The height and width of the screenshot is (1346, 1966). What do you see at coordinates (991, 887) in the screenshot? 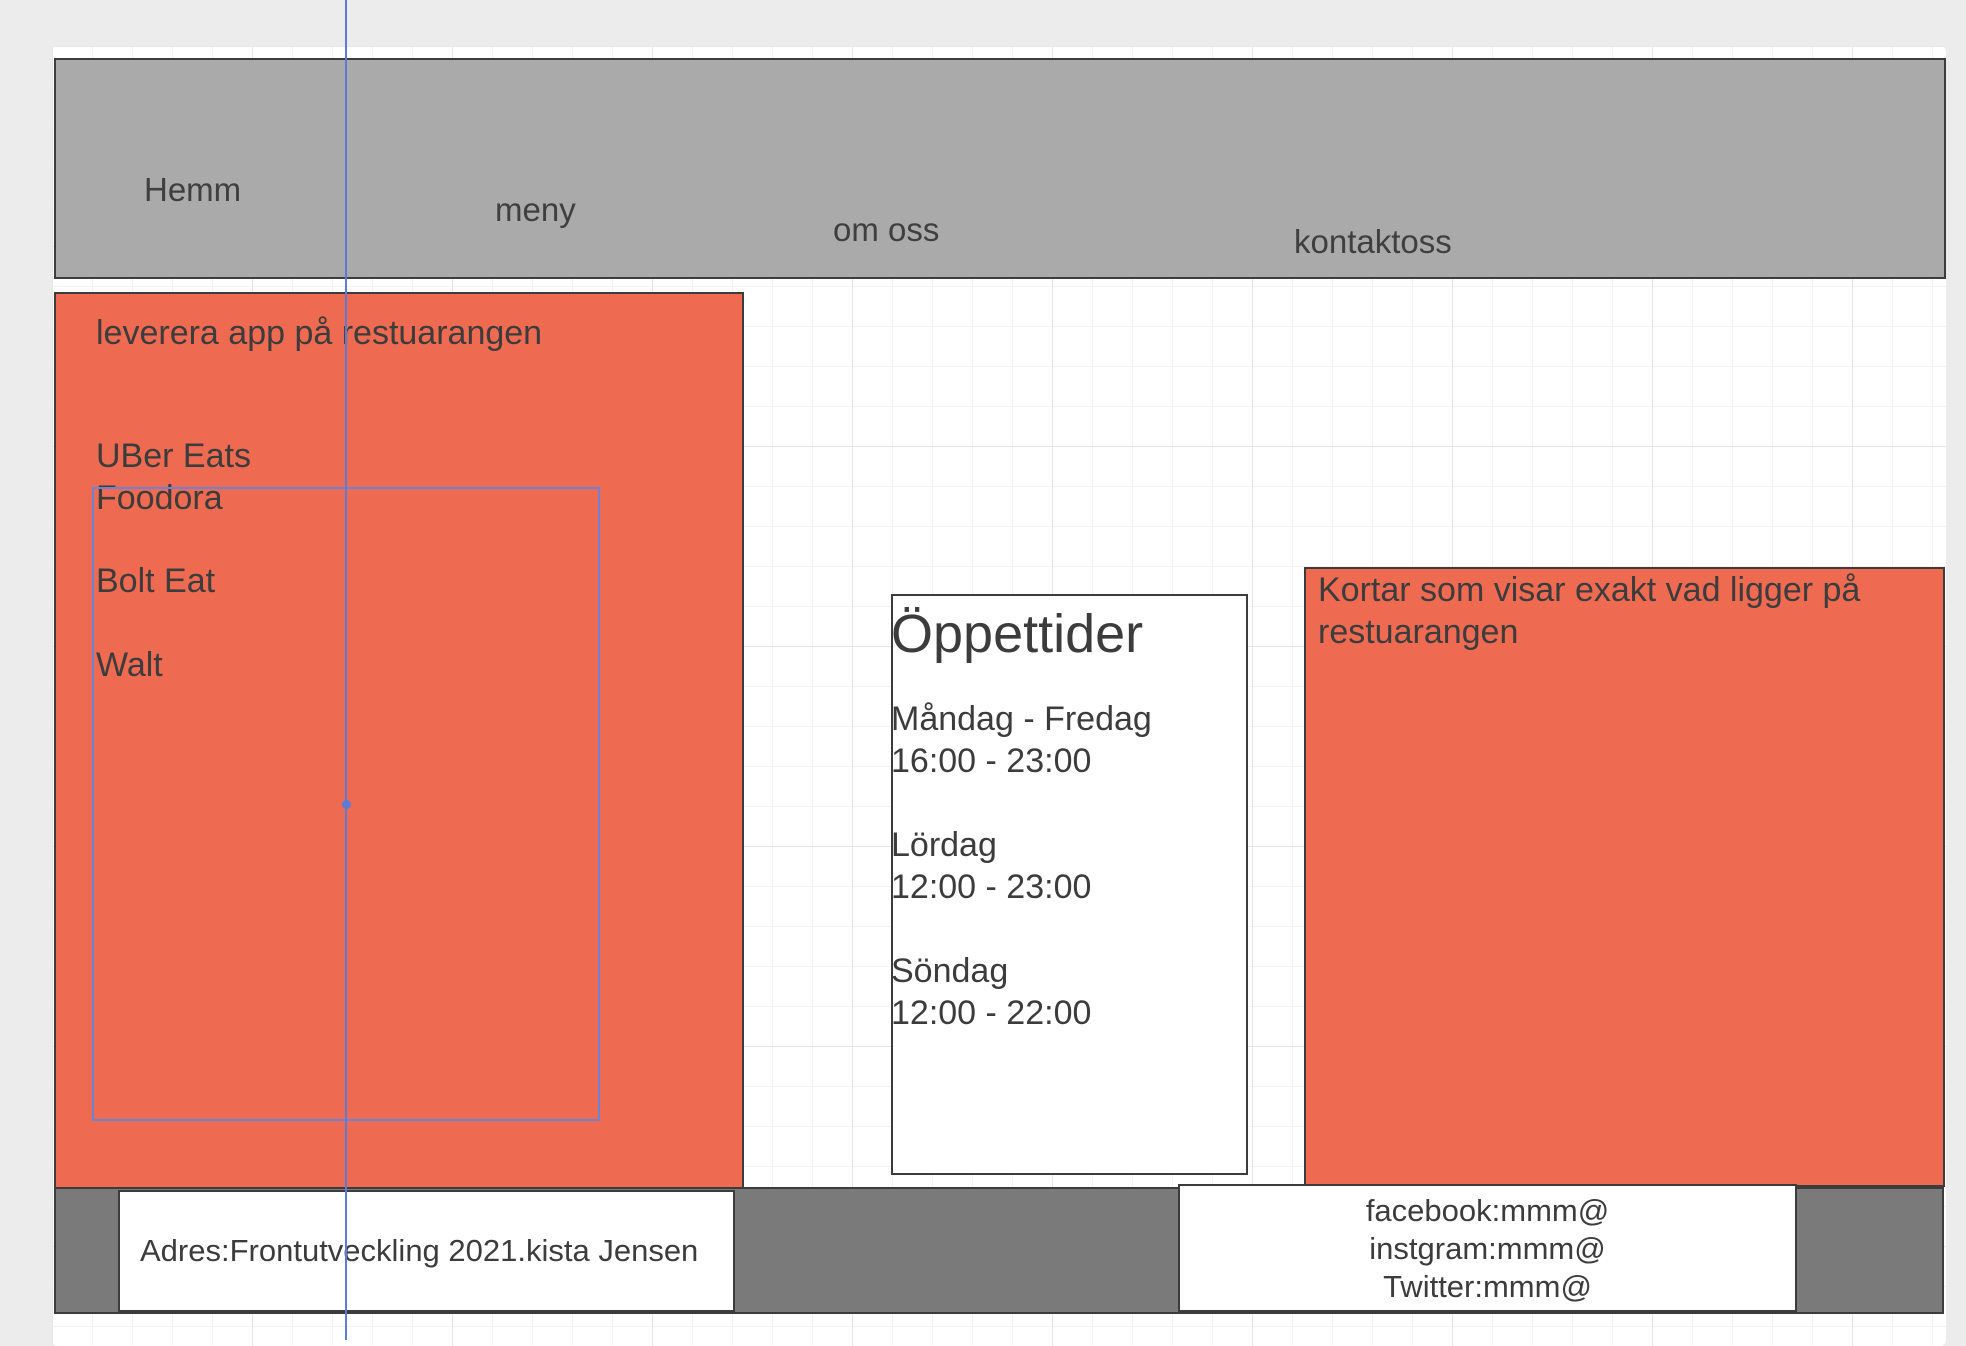
I see `hours-time: 12:00 - 23:00` at bounding box center [991, 887].